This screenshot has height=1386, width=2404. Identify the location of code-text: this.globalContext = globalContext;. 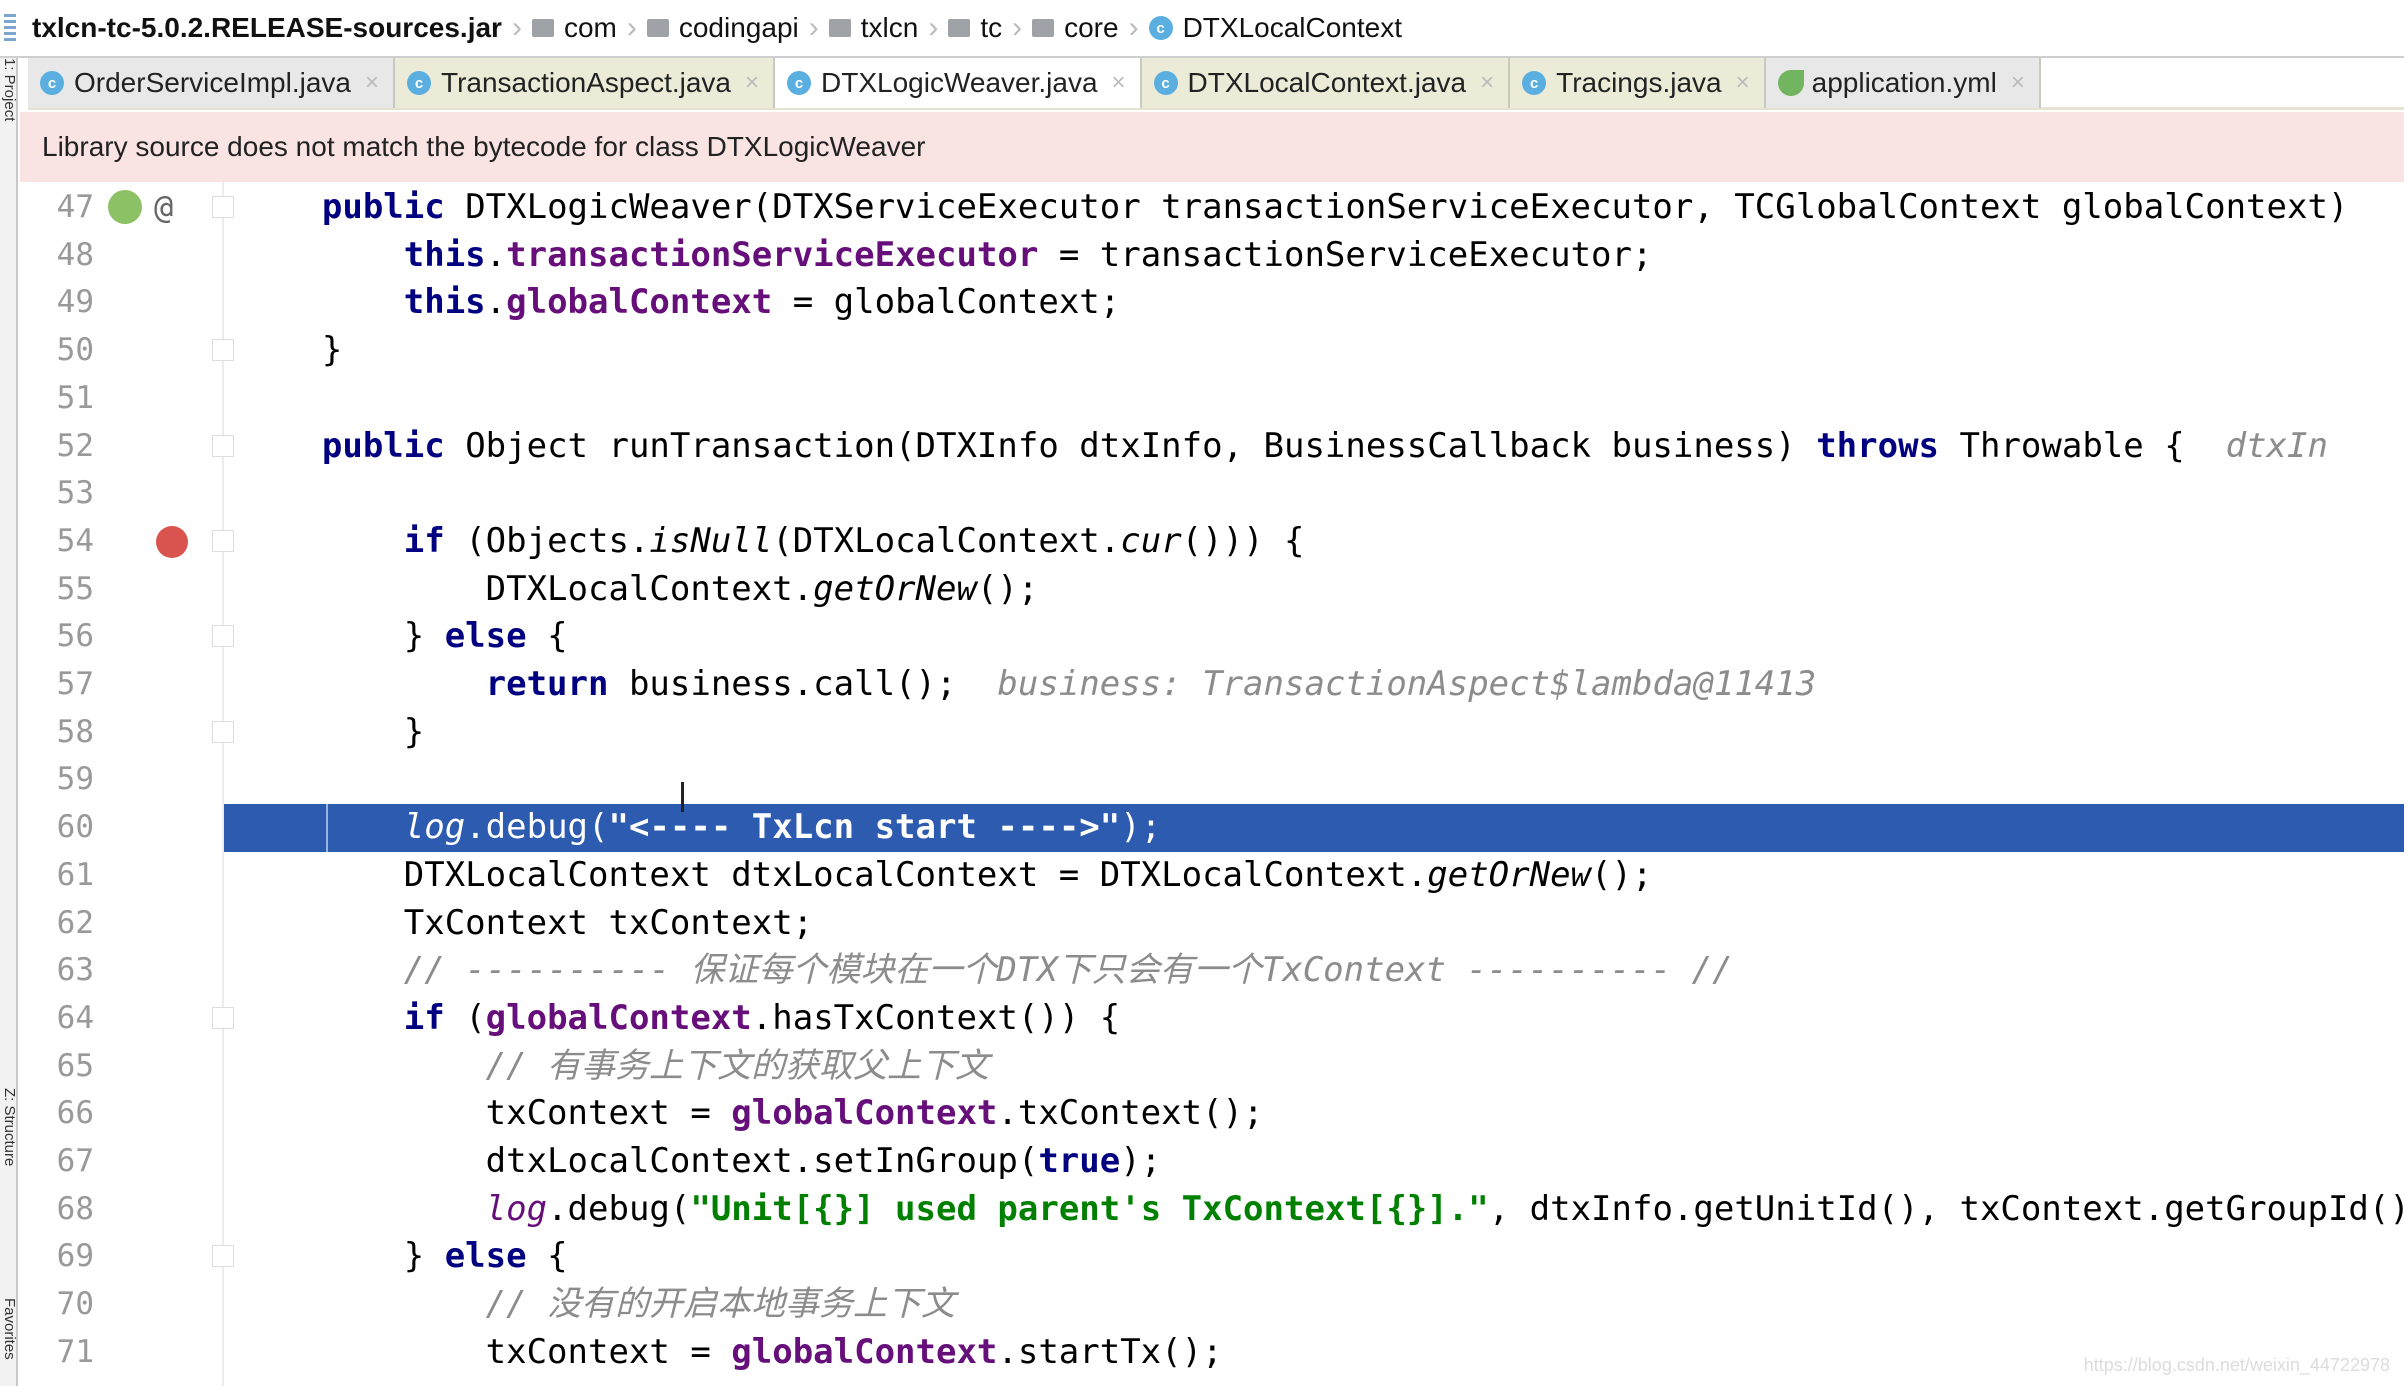
(680, 303).